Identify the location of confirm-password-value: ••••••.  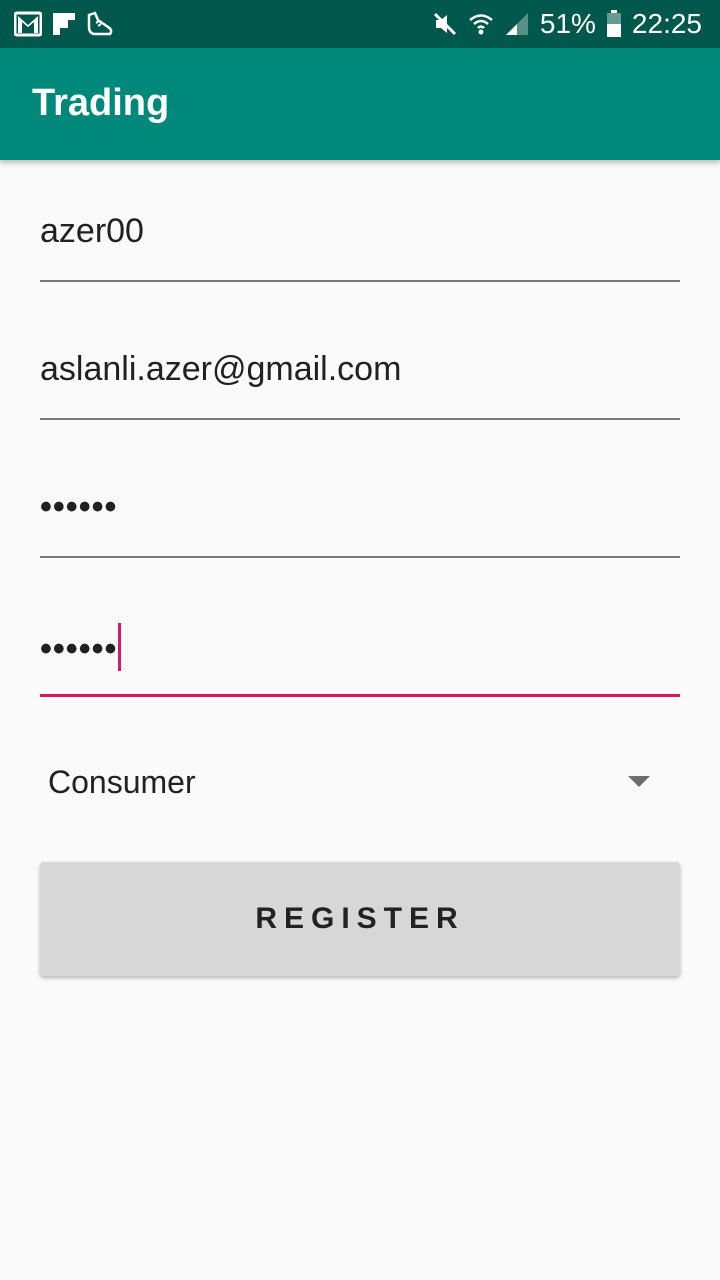
(79, 648).